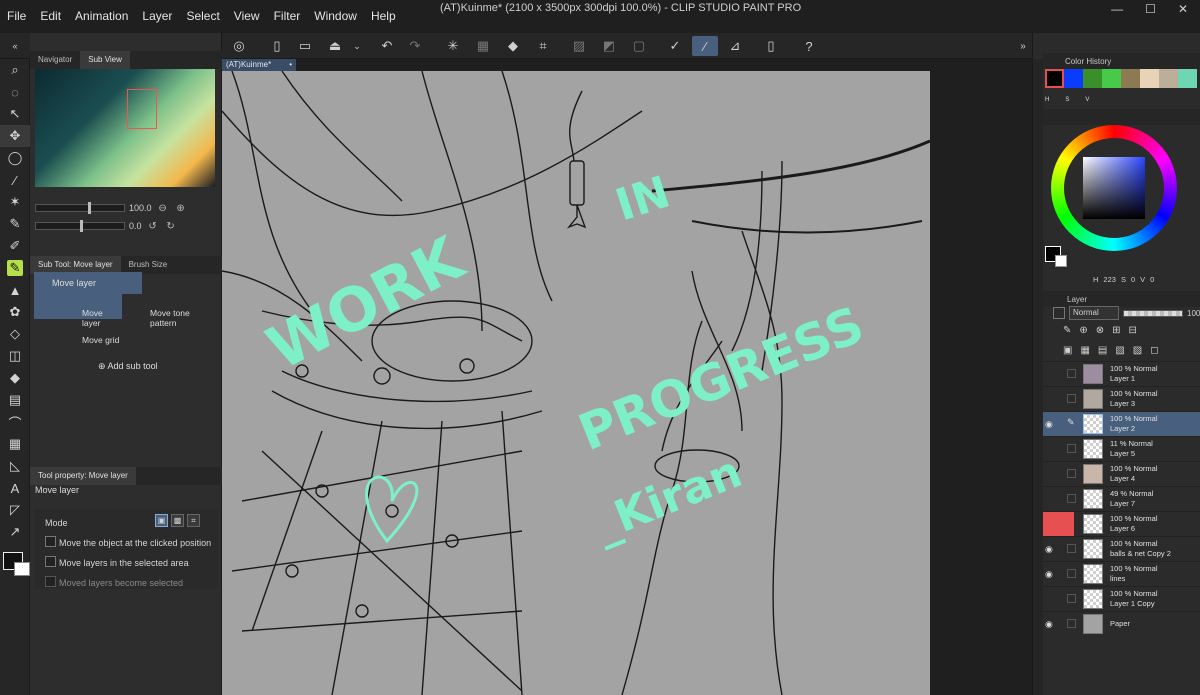  Describe the element at coordinates (335, 46) in the screenshot. I see `save-icon: ⏏` at that location.